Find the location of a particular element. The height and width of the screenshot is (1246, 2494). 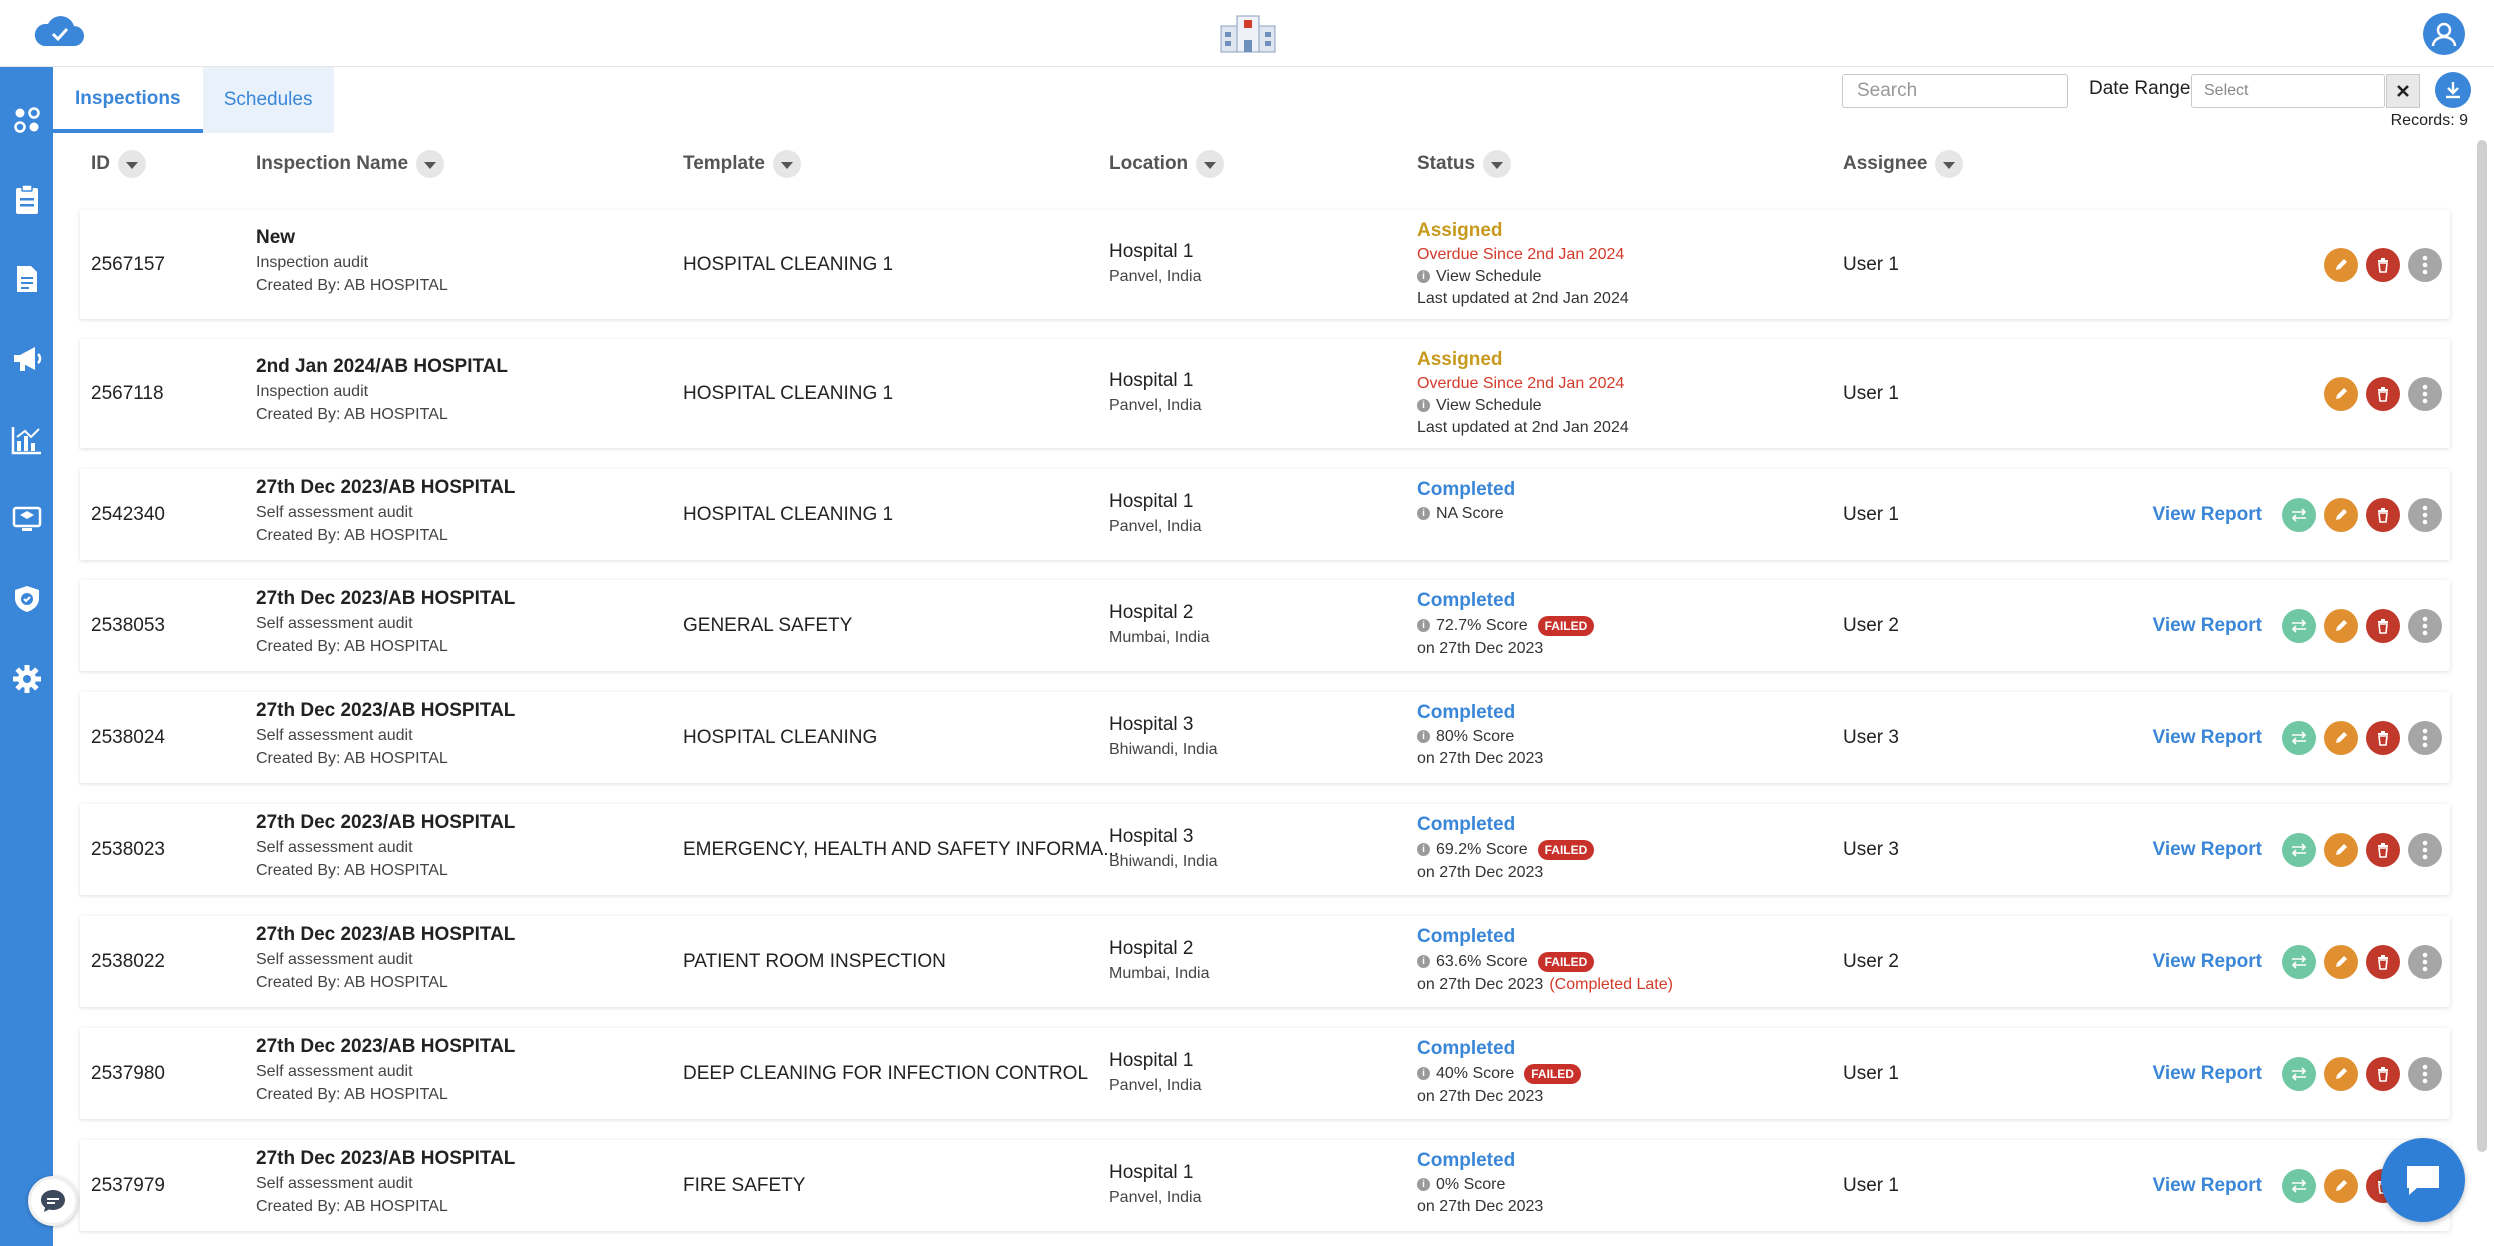

template-name: FIRE SAFETY is located at coordinates (744, 1185).